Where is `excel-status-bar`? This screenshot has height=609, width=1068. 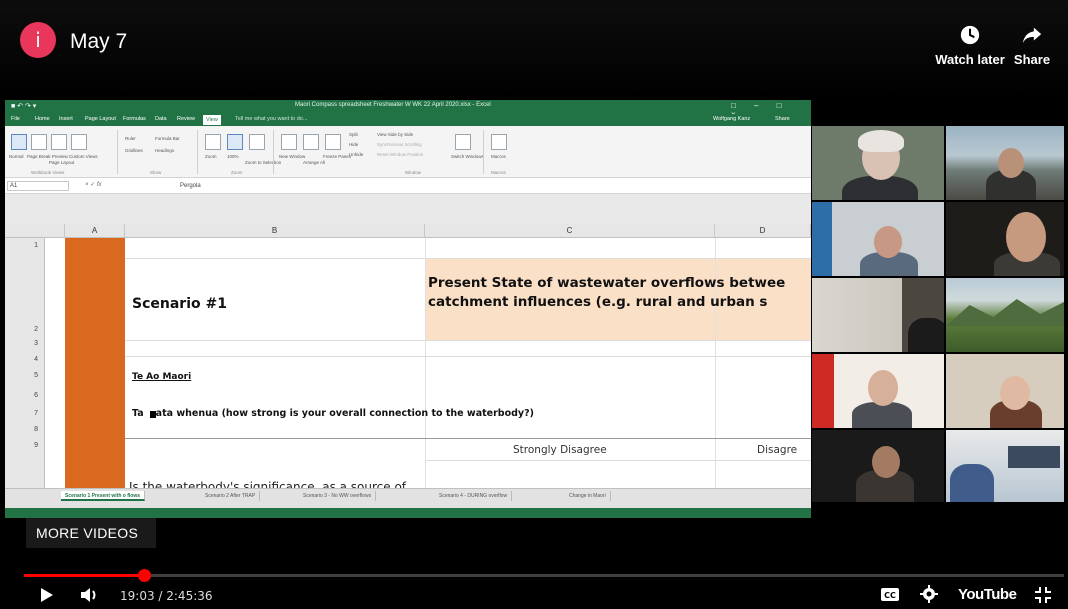 excel-status-bar is located at coordinates (408, 513).